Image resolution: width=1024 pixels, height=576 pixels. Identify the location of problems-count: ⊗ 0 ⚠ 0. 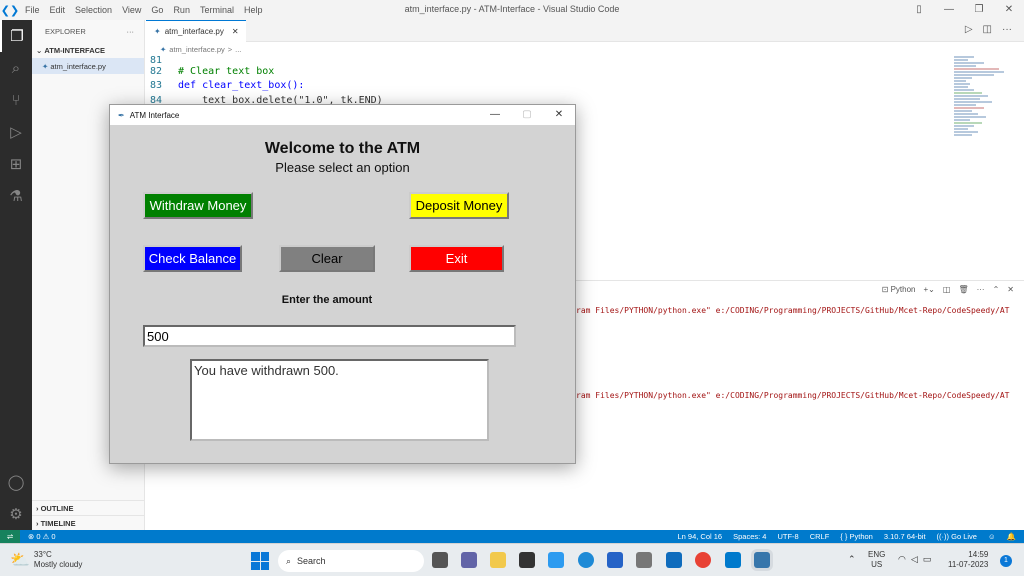
(42, 536).